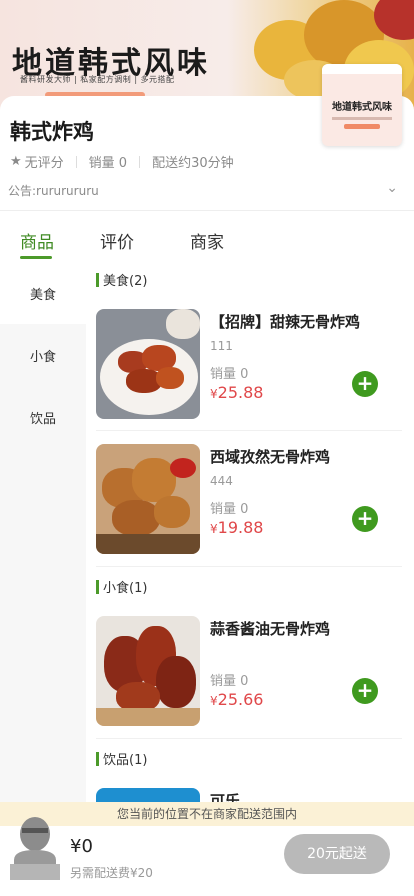  Describe the element at coordinates (207, 240) in the screenshot. I see `tab-merchant: 商家` at that location.